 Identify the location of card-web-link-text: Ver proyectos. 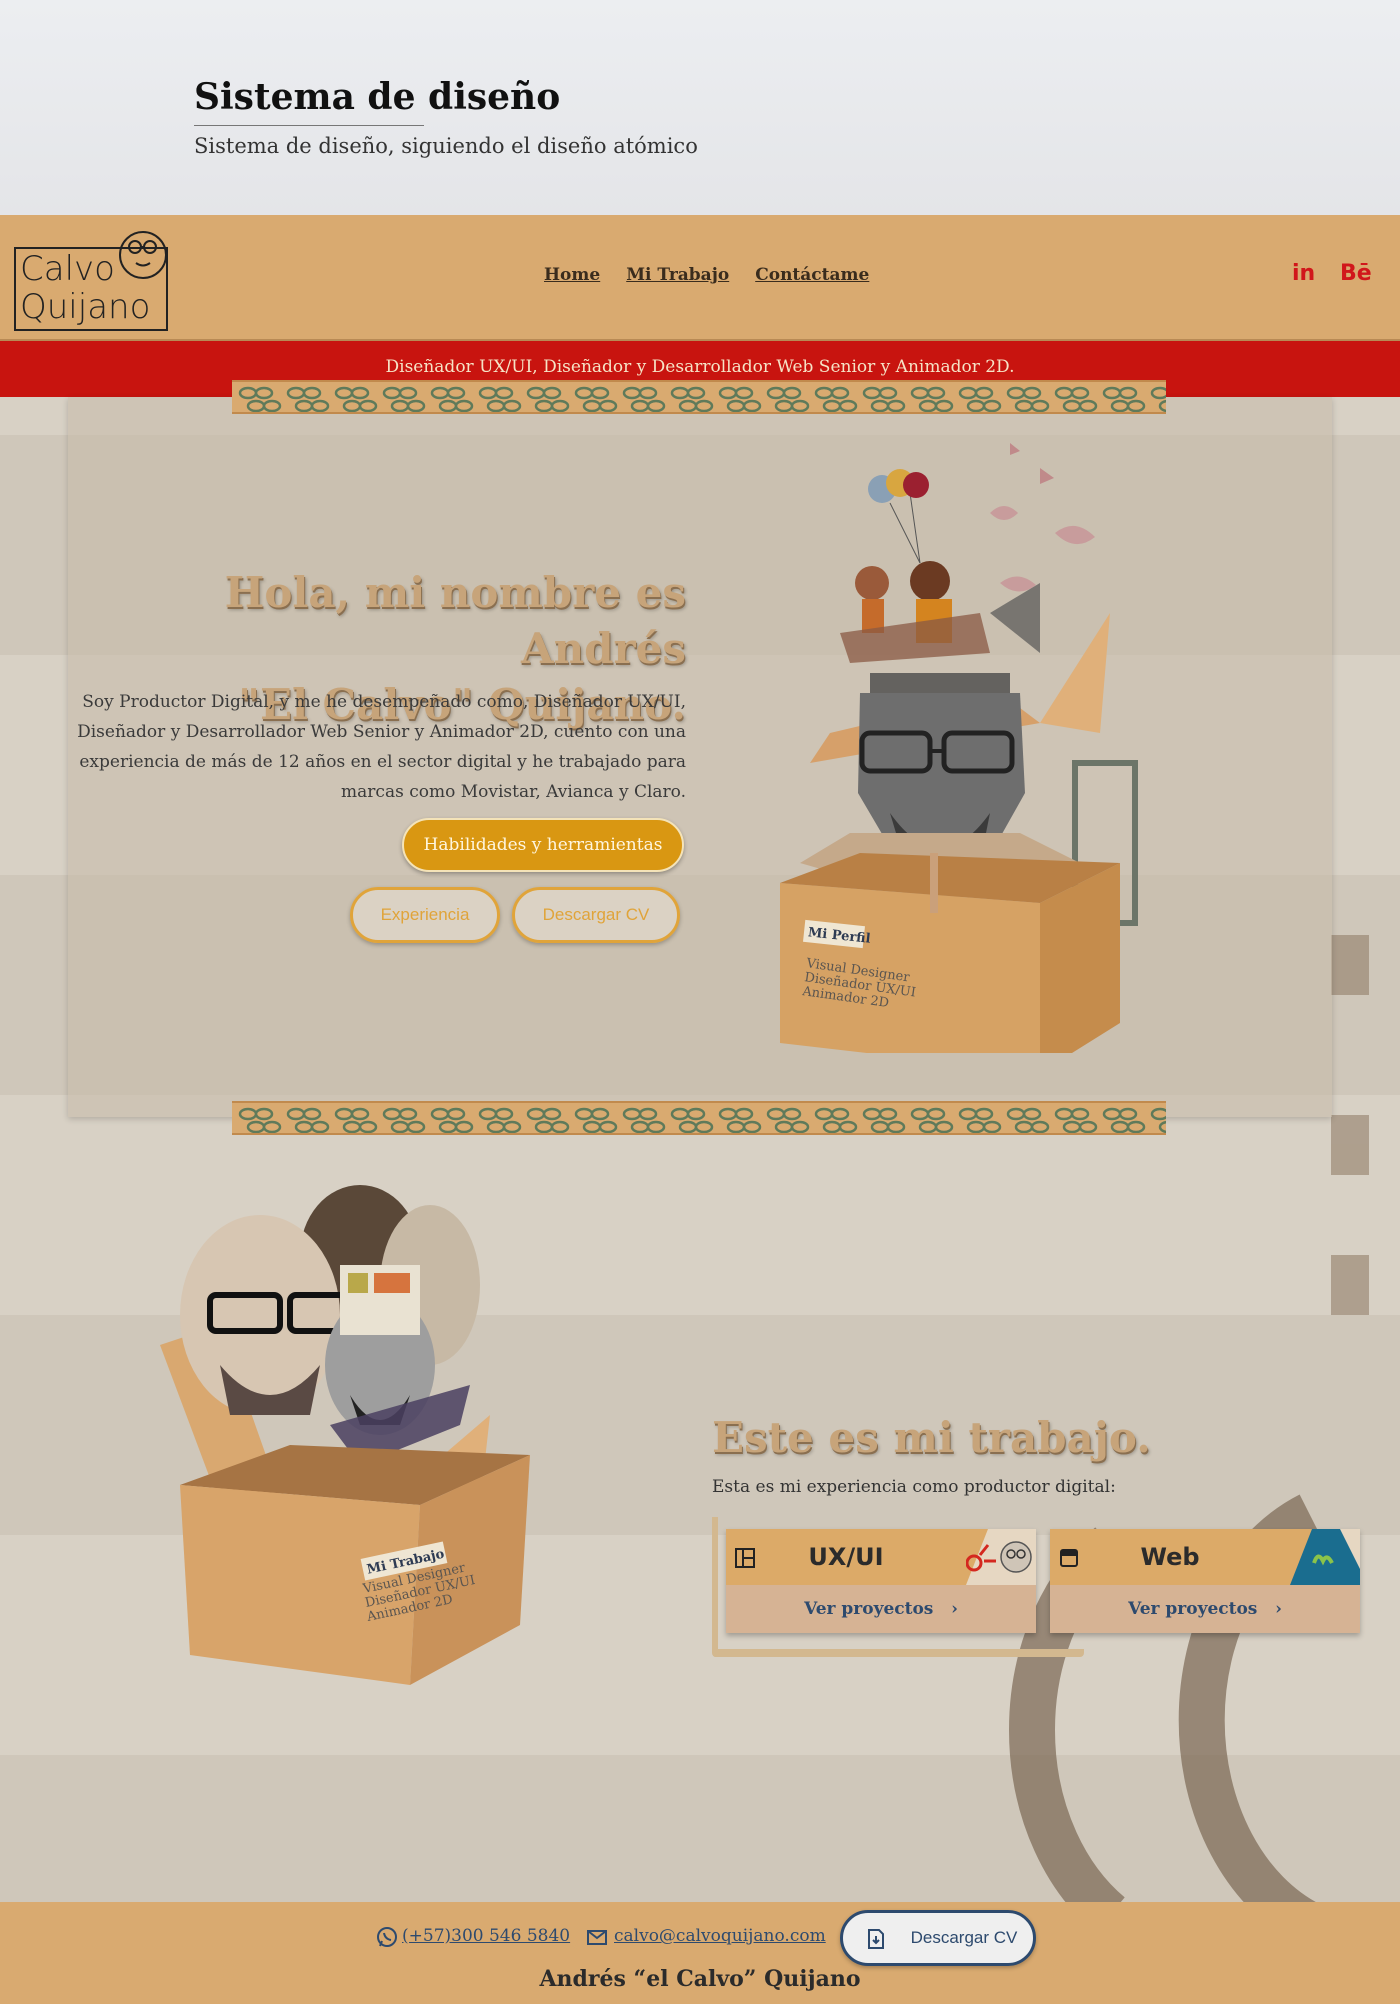
(1193, 1609).